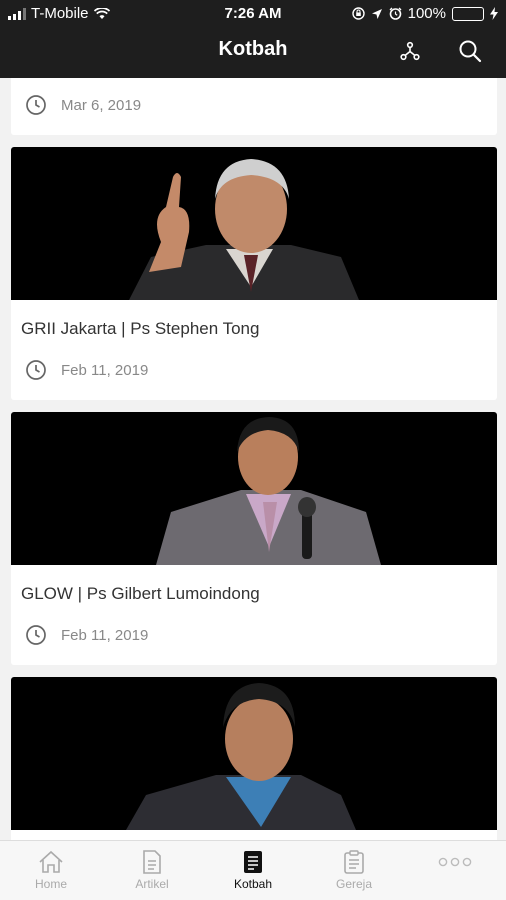 The height and width of the screenshot is (900, 506). What do you see at coordinates (410, 51) in the screenshot?
I see `share-network-icon` at bounding box center [410, 51].